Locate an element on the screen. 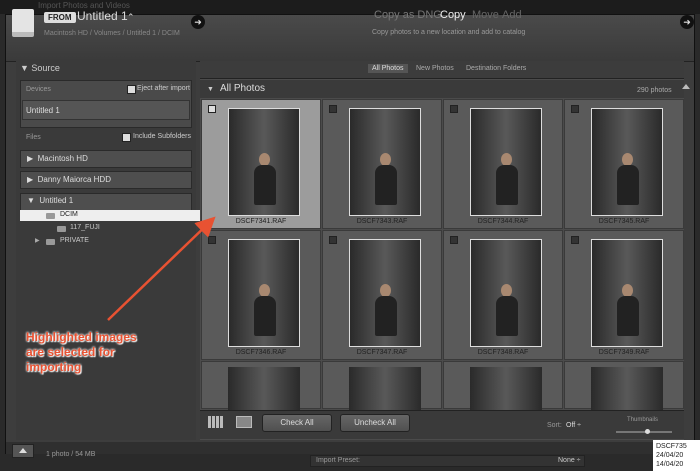 The height and width of the screenshot is (471, 700). annotation-line: are selected for is located at coordinates (70, 352).